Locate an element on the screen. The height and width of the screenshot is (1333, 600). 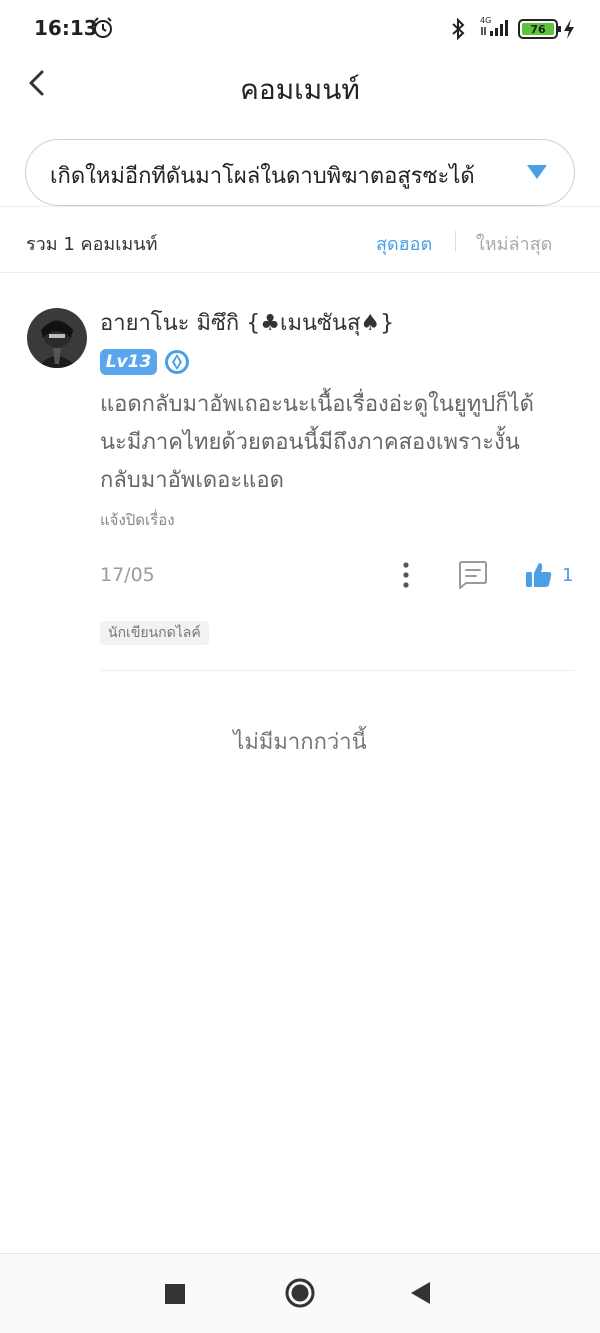
comment-line: นะมีภาคไทยด้วยตอนนี้มีถึงภาคสองเพราะงั้น is located at coordinates (310, 442).